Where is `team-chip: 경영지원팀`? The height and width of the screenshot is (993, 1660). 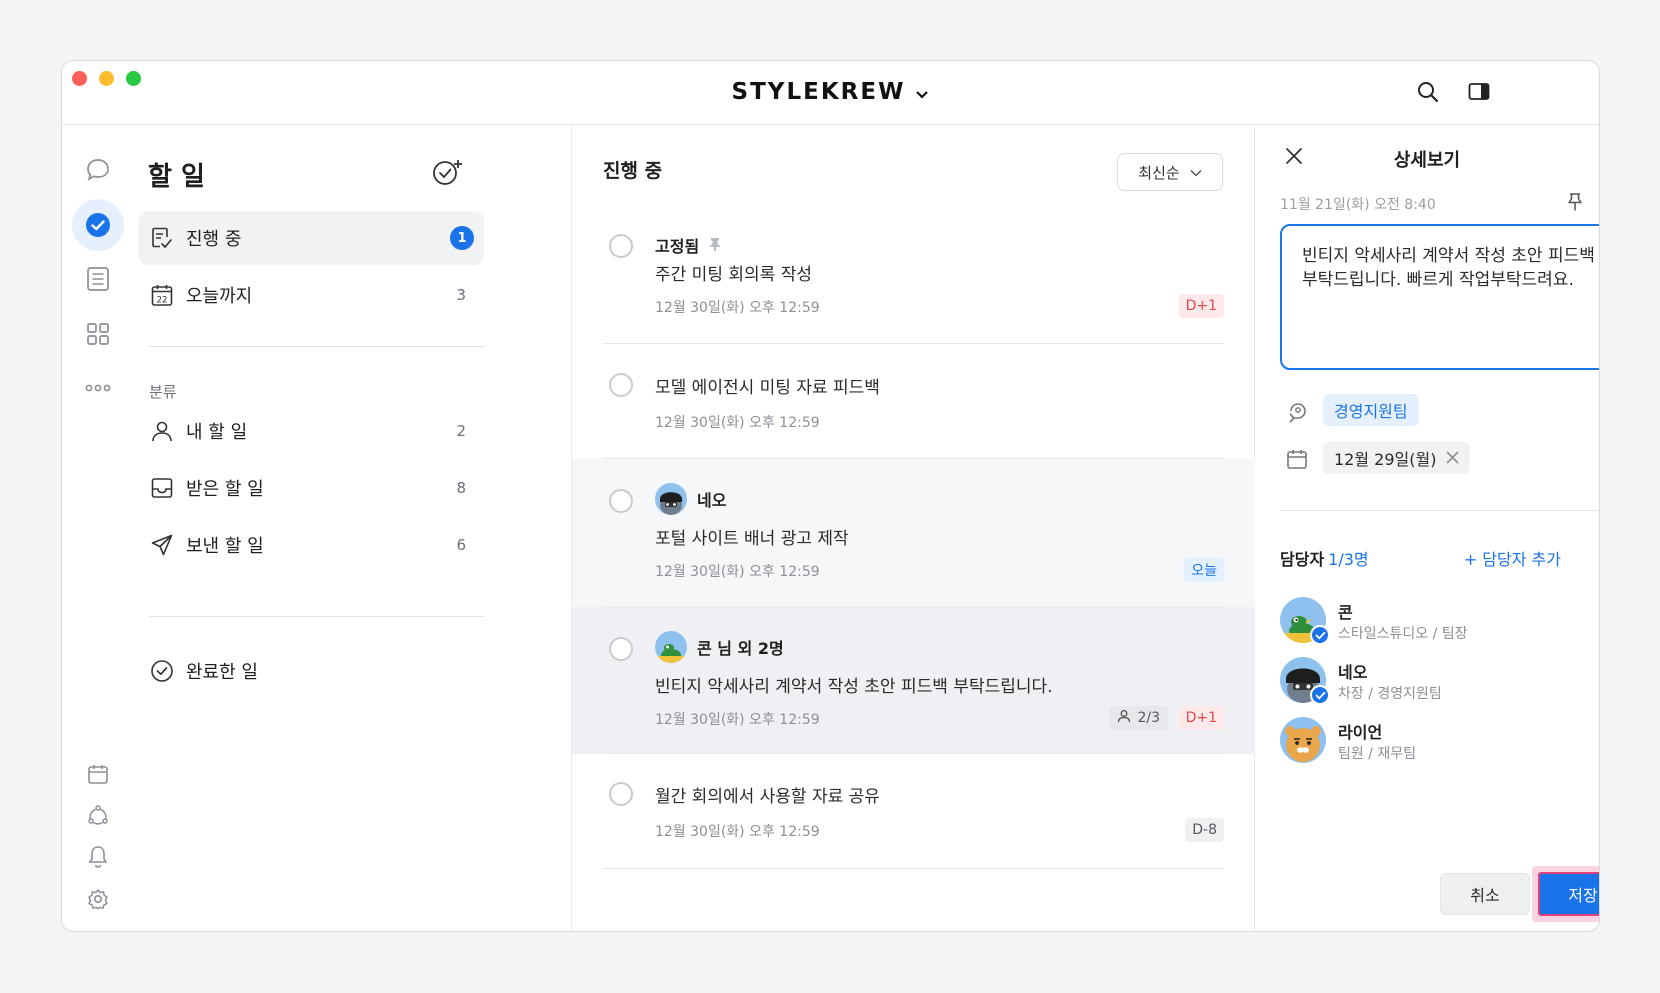 team-chip: 경영지원팀 is located at coordinates (1371, 410).